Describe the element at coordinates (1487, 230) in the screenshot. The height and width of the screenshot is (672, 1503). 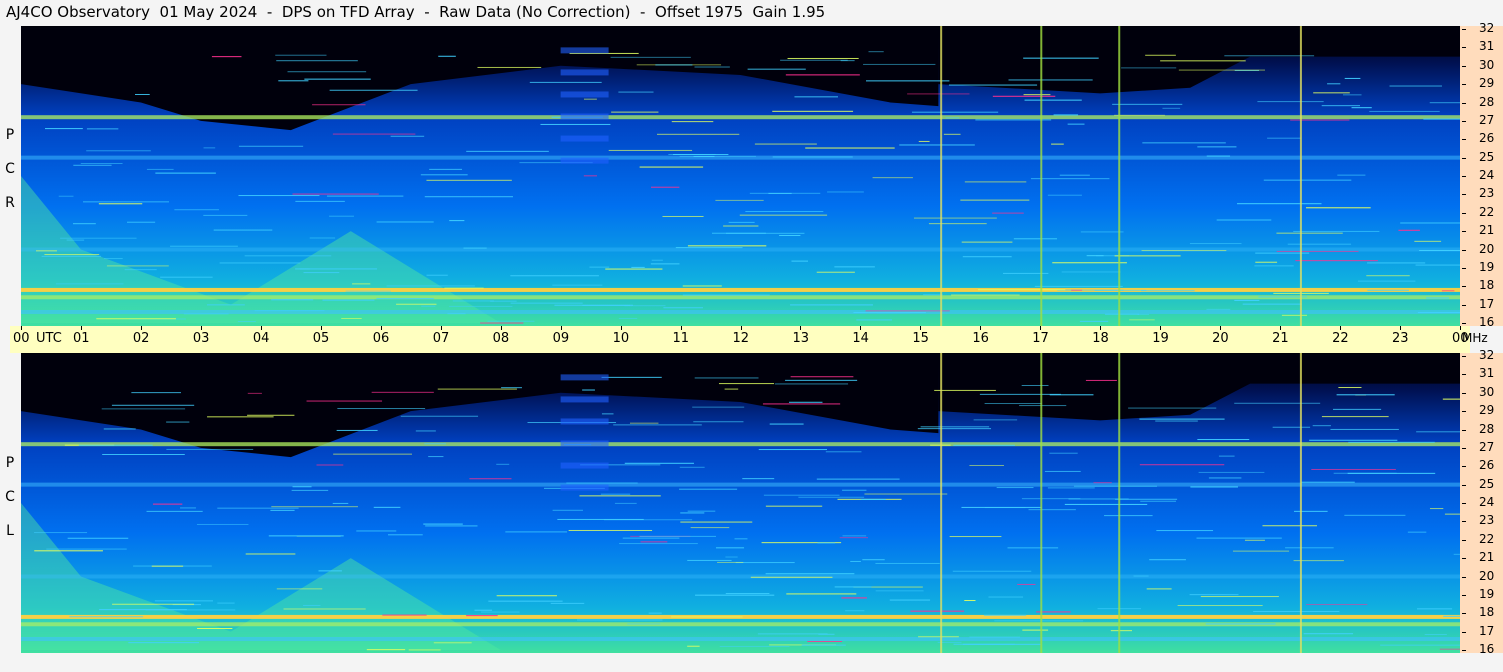
I see `freq-tick-label: 21` at that location.